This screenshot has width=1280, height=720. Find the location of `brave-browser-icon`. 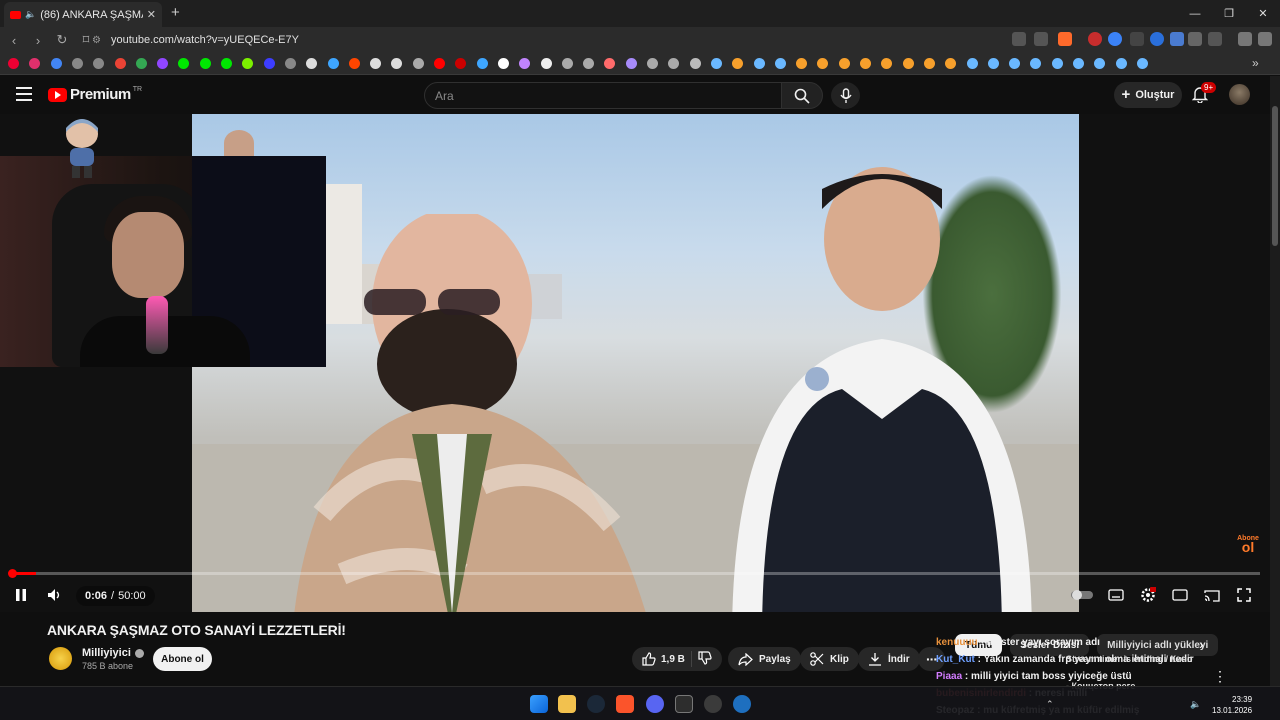

brave-browser-icon is located at coordinates (625, 704).